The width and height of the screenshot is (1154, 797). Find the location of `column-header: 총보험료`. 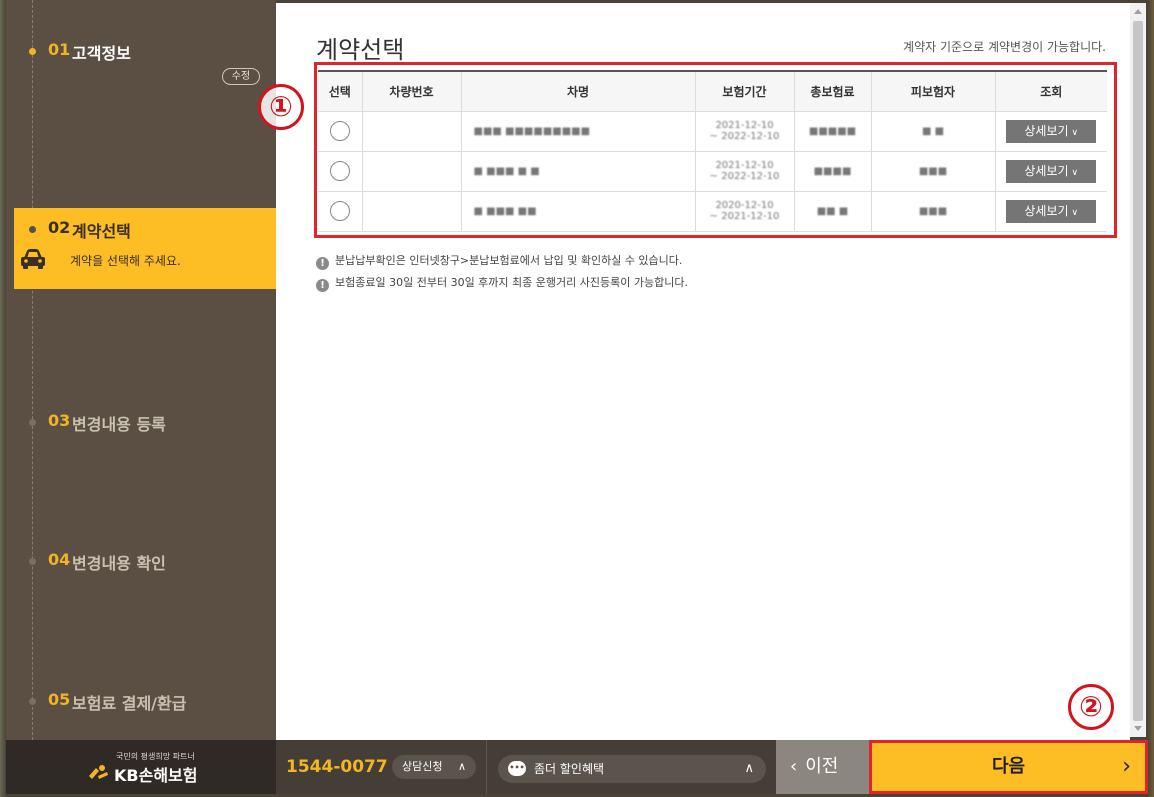

column-header: 총보험료 is located at coordinates (832, 91).